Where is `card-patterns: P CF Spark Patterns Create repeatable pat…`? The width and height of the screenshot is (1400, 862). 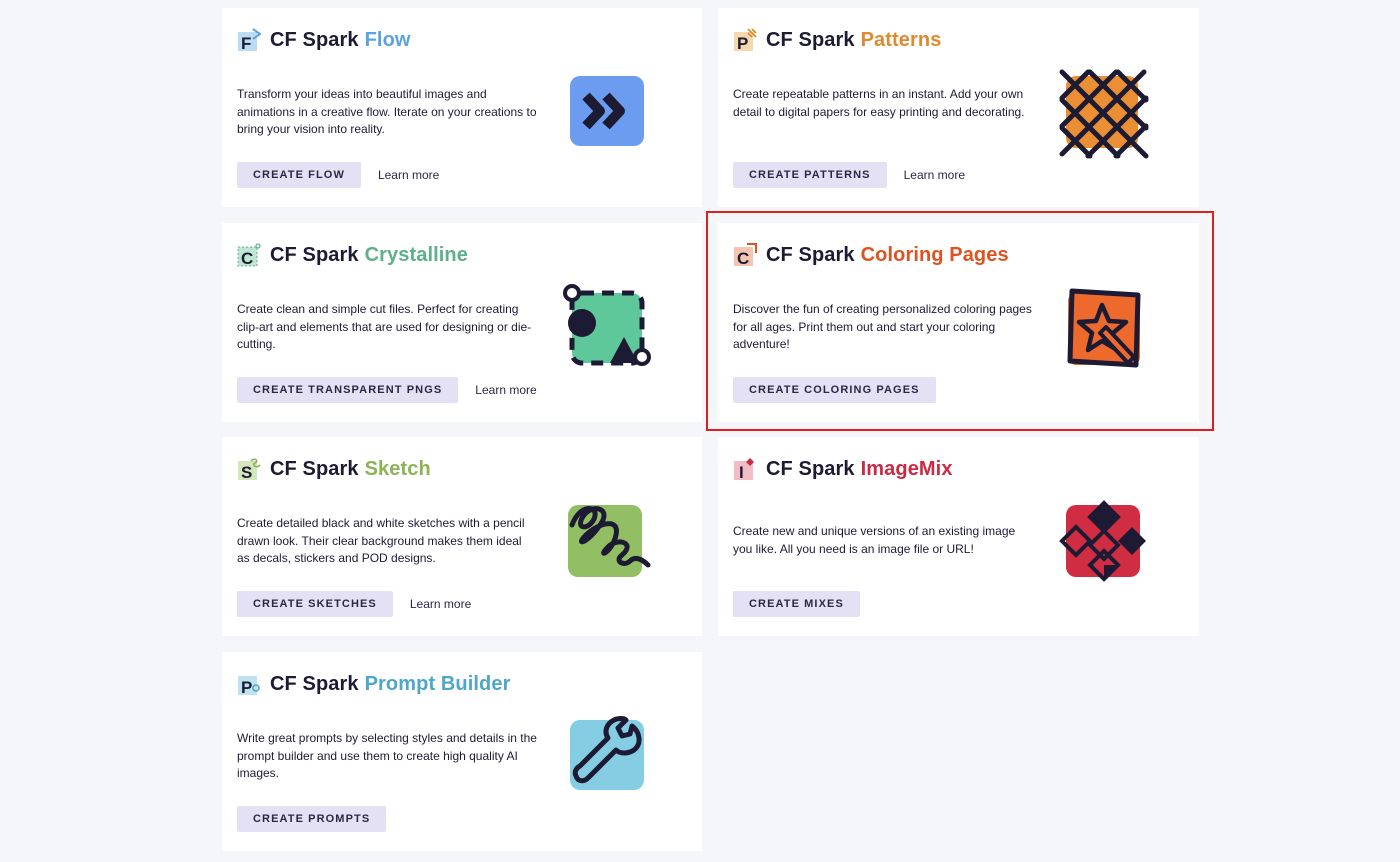 card-patterns: P CF Spark Patterns Create repeatable pat… is located at coordinates (958, 107).